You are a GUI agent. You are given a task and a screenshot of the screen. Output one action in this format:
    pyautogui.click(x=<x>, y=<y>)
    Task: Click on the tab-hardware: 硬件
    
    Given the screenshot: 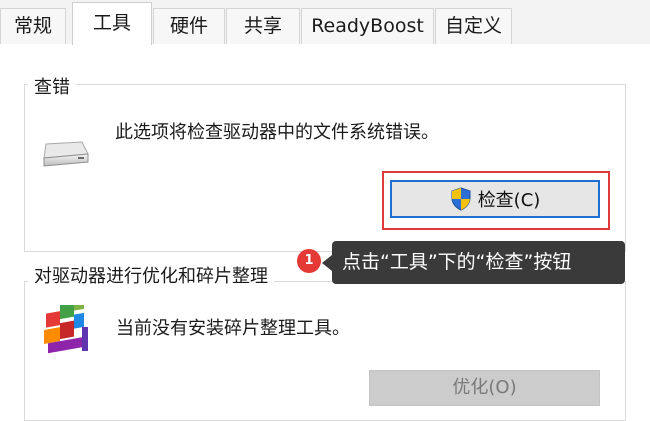 What is the action you would take?
    pyautogui.click(x=189, y=26)
    